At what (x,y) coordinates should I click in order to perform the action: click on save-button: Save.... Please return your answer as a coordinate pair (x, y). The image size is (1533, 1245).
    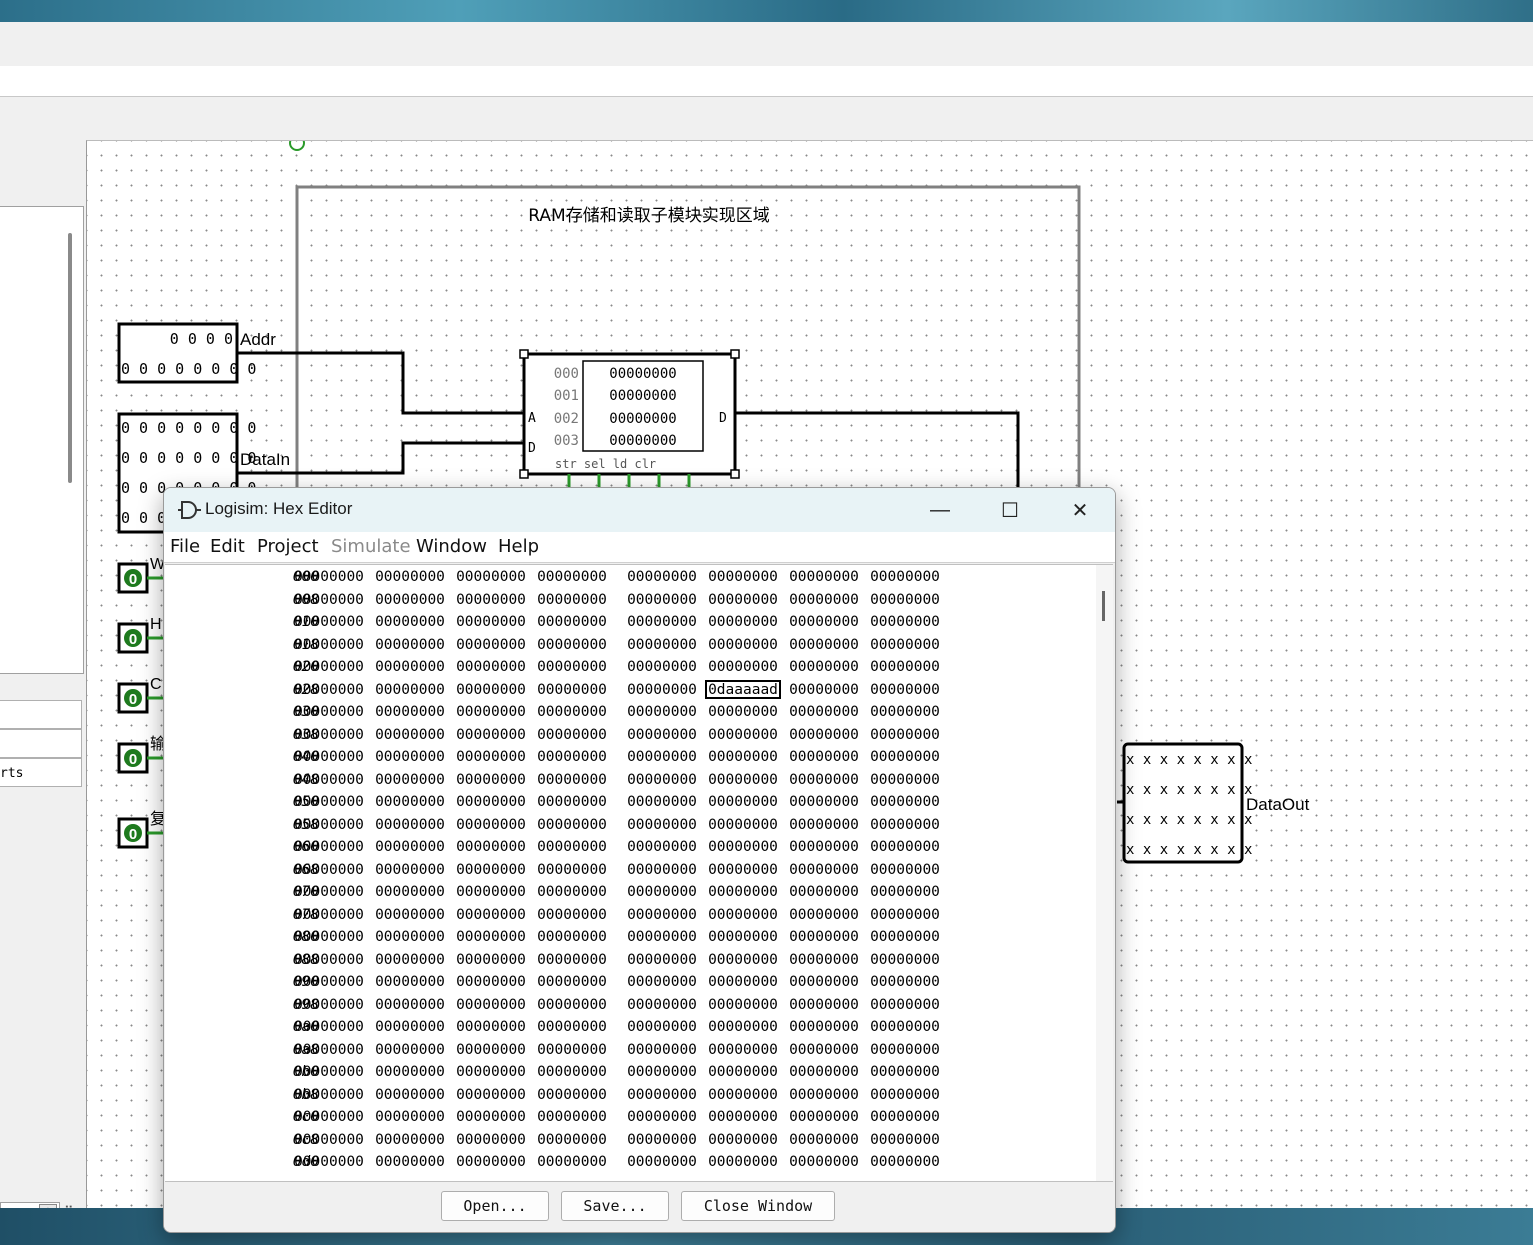
    Looking at the image, I should click on (615, 1206).